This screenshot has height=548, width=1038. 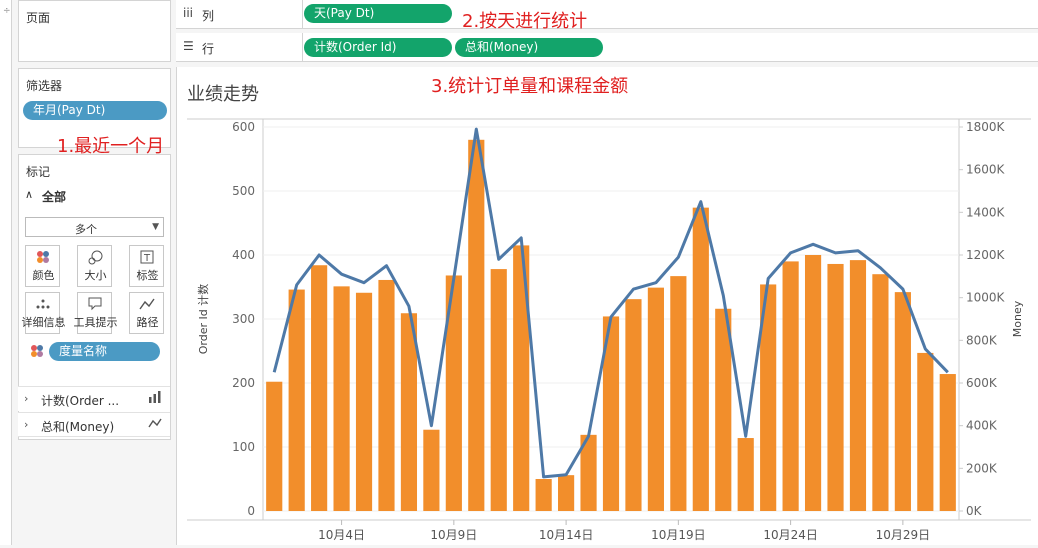 I want to click on marks-all-label: 全部, so click(x=54, y=197).